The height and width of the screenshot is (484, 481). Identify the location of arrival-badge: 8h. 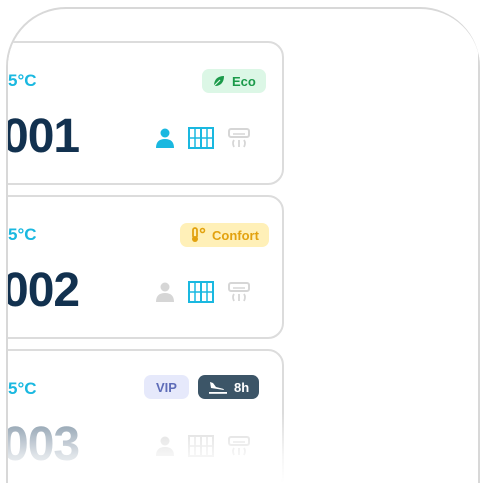
(229, 387).